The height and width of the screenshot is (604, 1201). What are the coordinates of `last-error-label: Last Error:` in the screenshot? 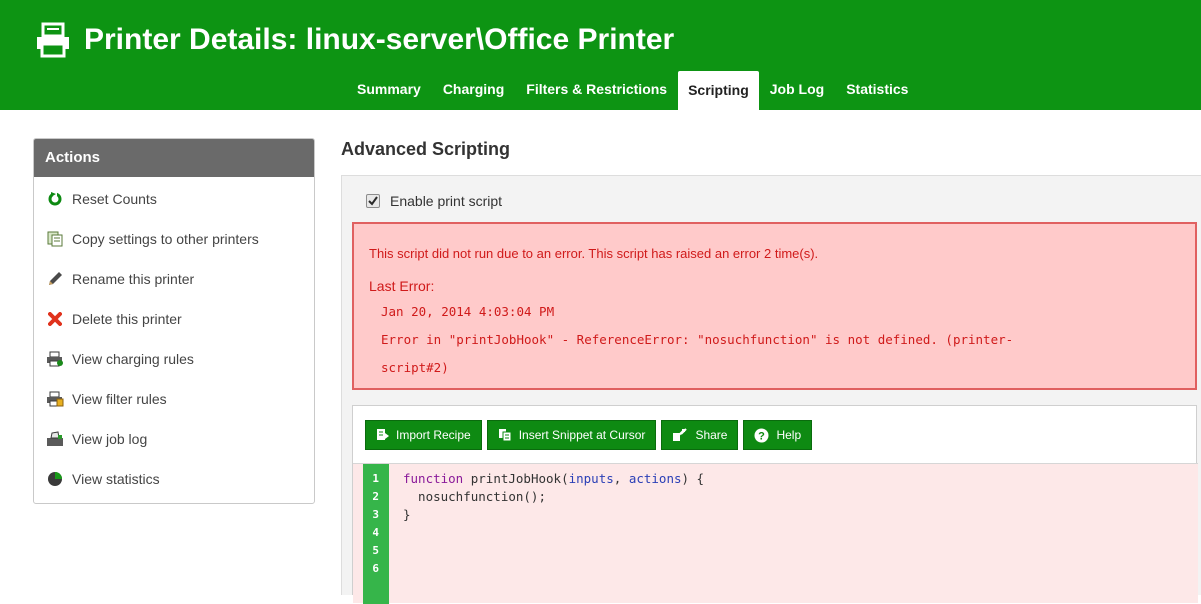 It's located at (402, 286).